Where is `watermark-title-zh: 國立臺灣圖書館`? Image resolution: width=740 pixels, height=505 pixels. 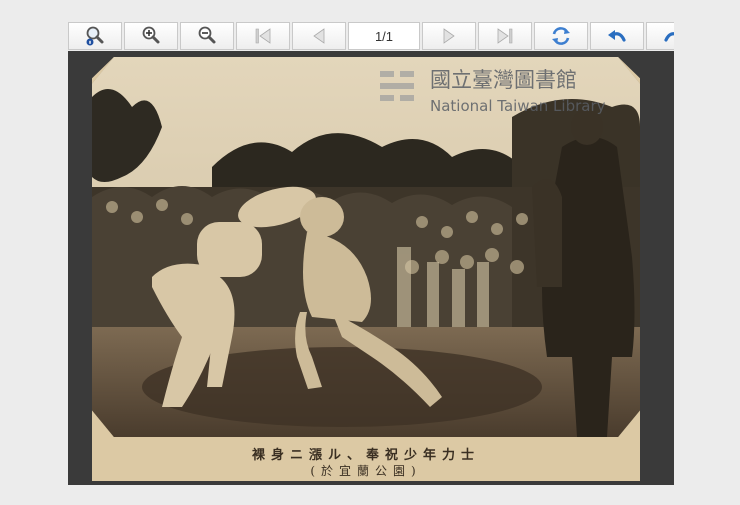
watermark-title-zh: 國立臺灣圖書館 is located at coordinates (503, 80).